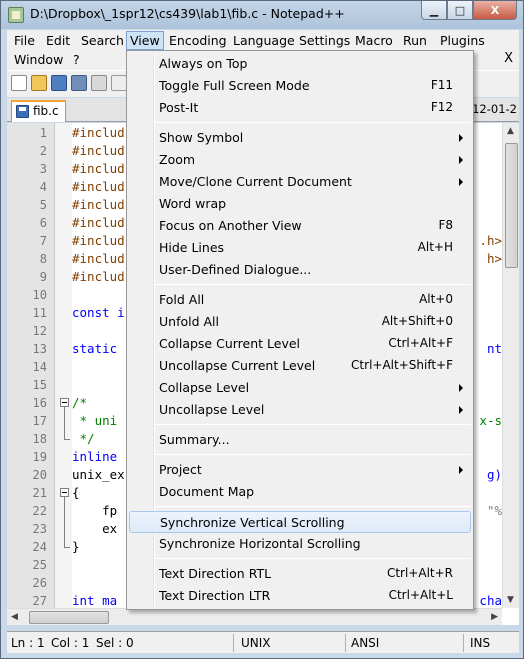 The width and height of the screenshot is (524, 659). What do you see at coordinates (300, 388) in the screenshot?
I see `view-menu-item-collapse-level: Collapse Level` at bounding box center [300, 388].